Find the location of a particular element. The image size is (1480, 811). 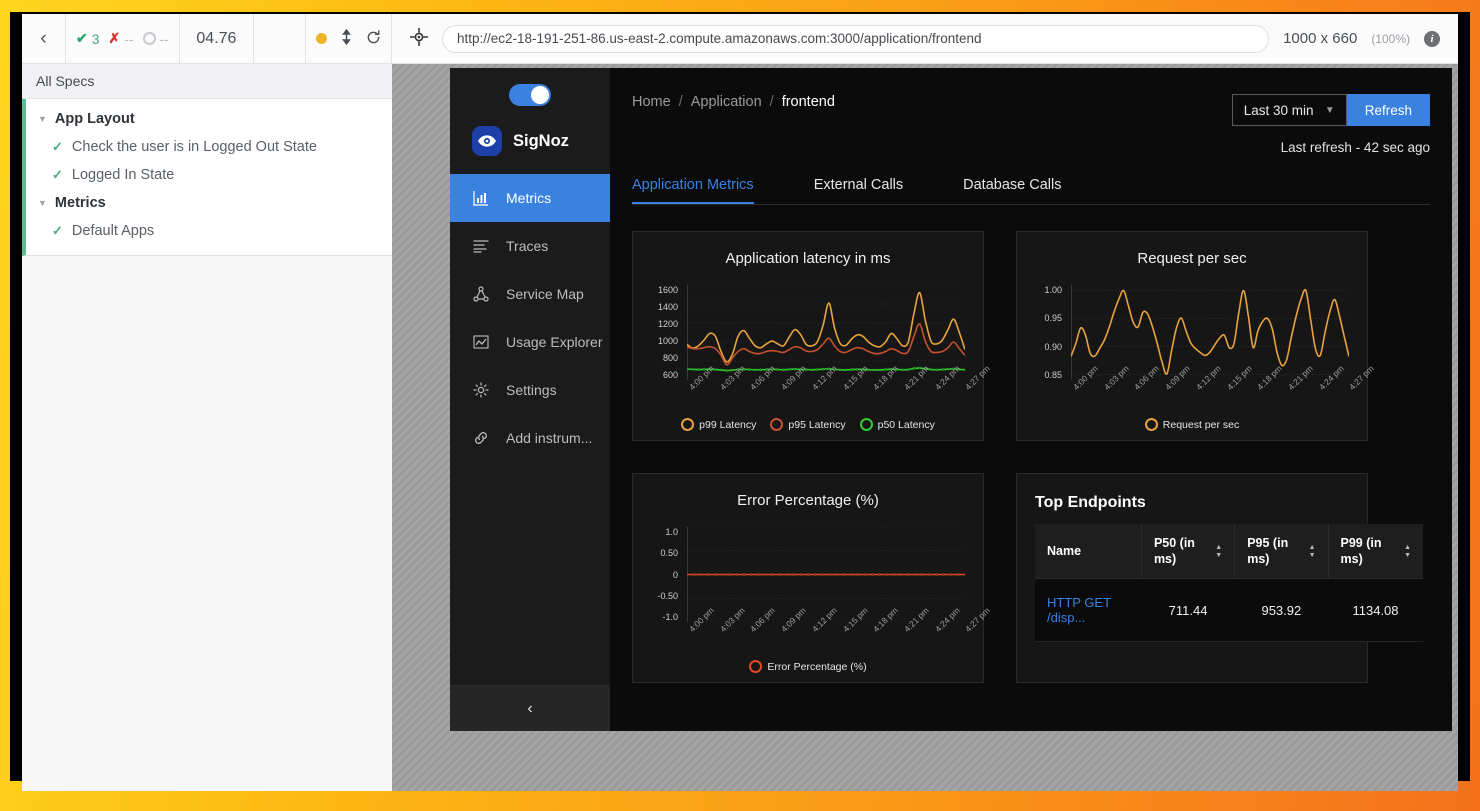

bar-chart-icon is located at coordinates (481, 198).